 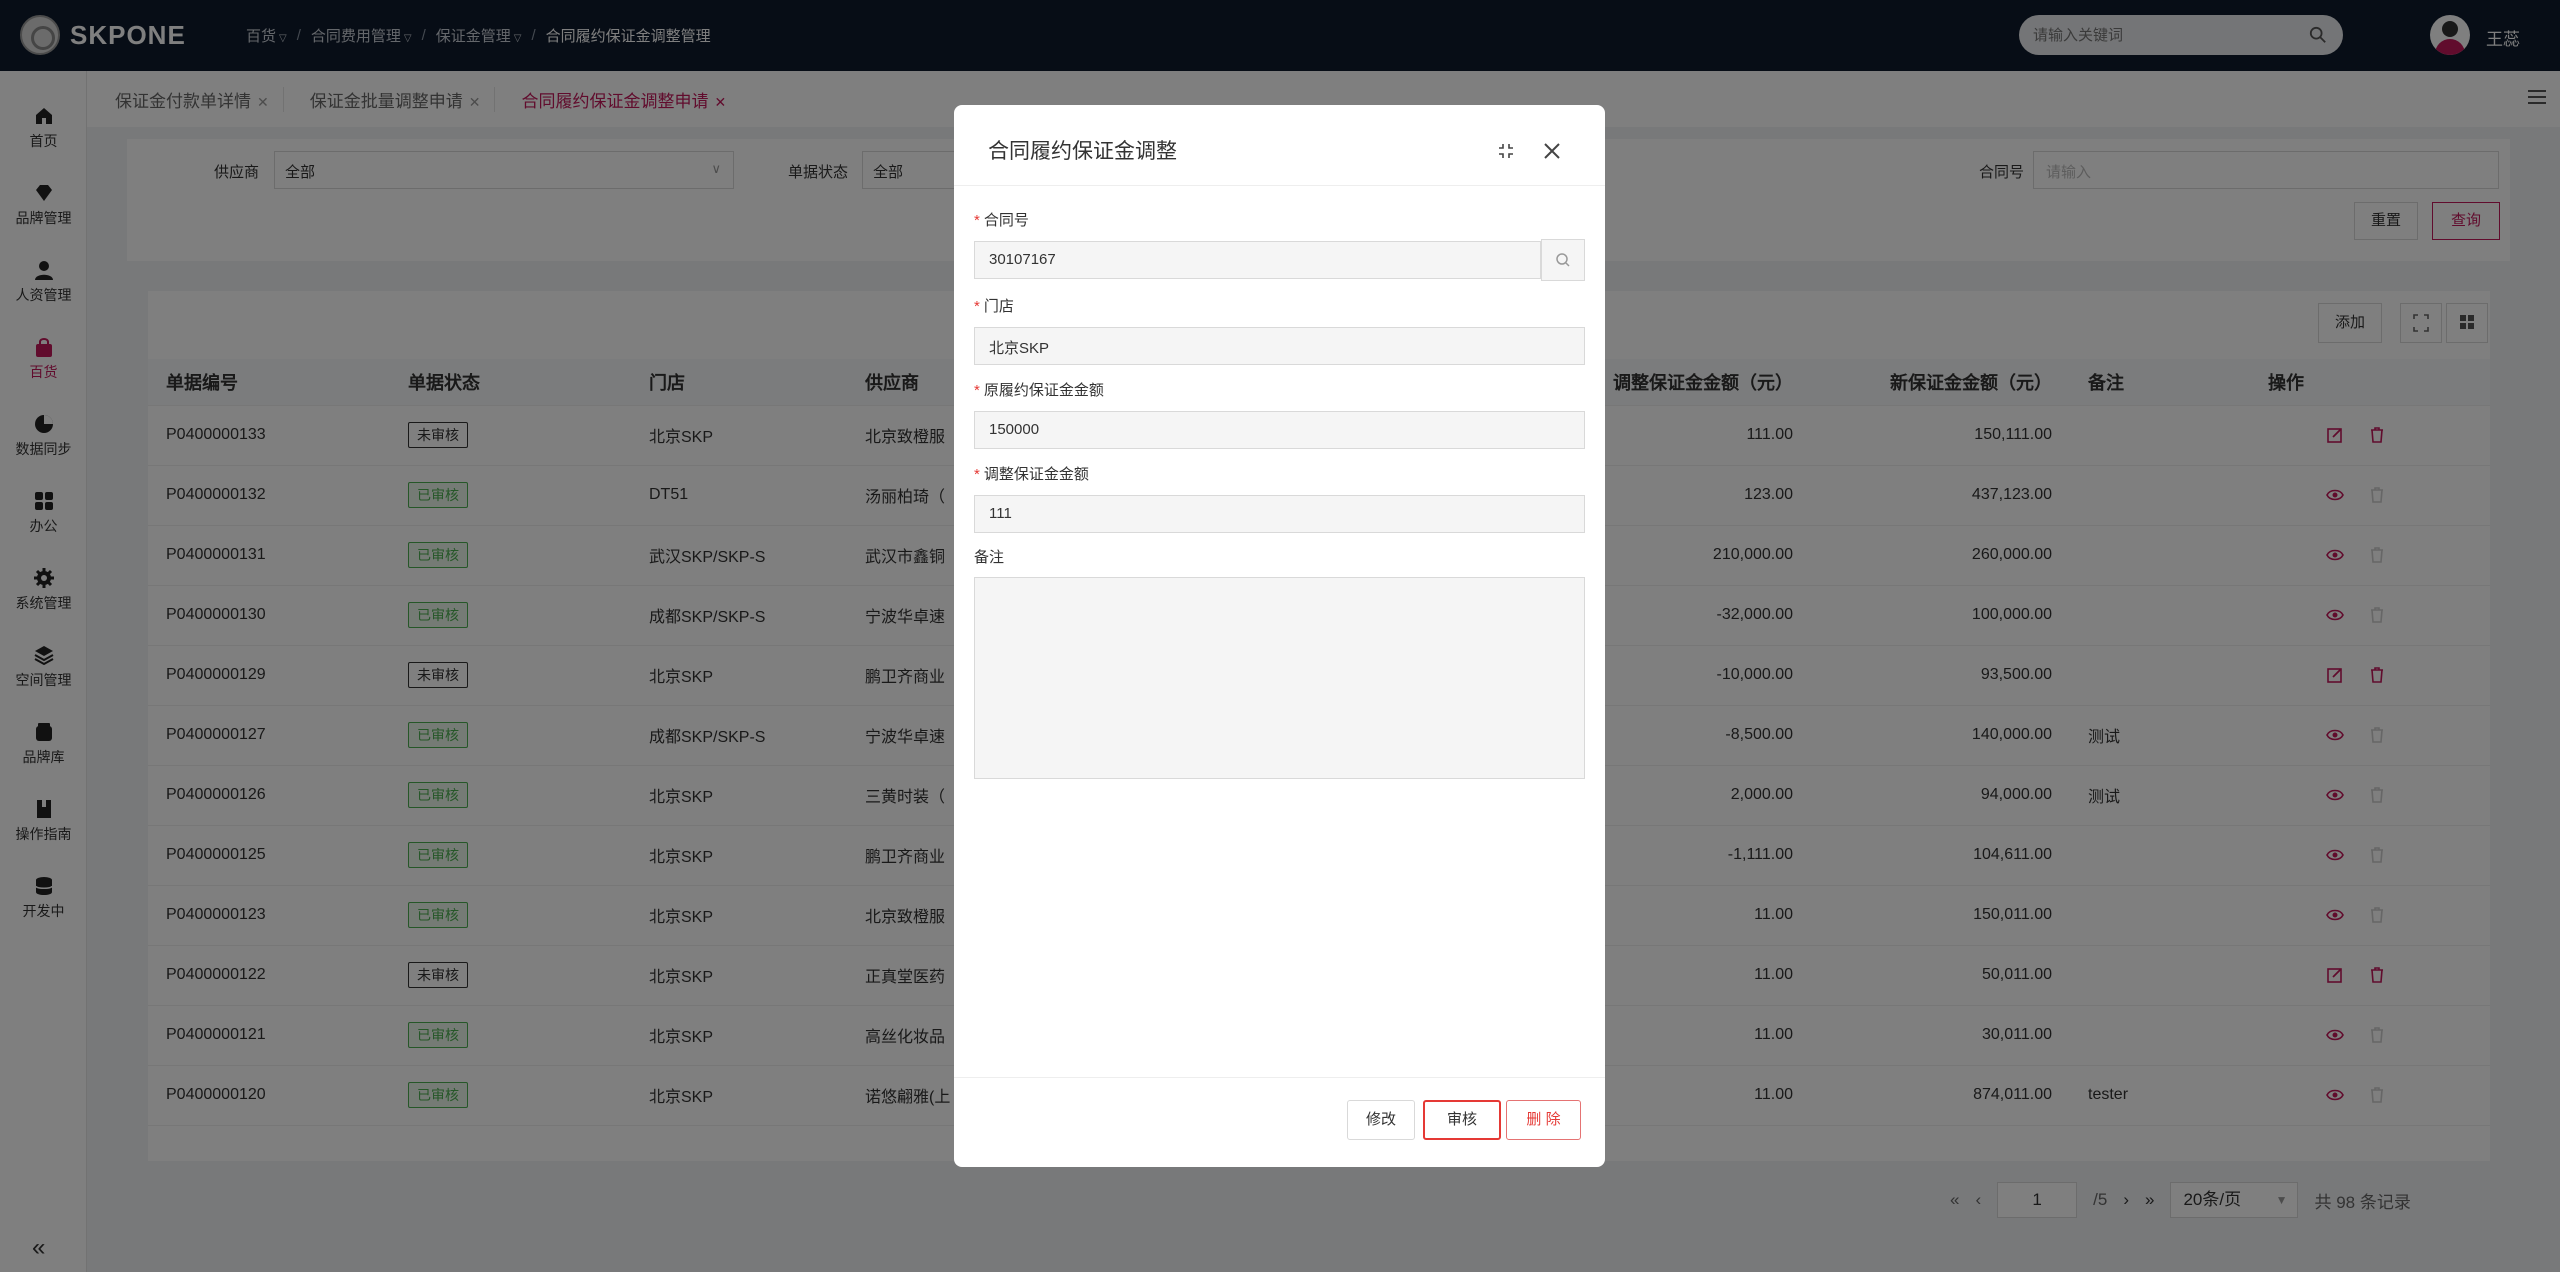 What do you see at coordinates (989, 557) in the screenshot?
I see `note-label: 备注` at bounding box center [989, 557].